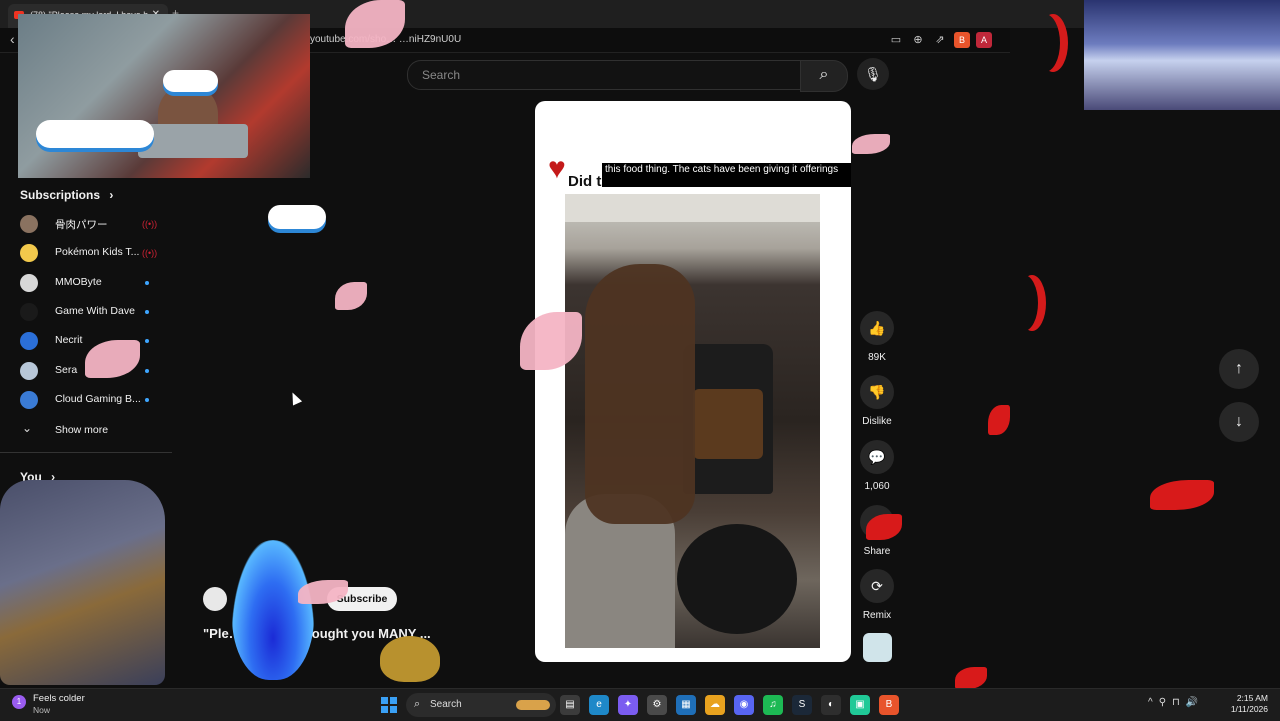 The height and width of the screenshot is (721, 1280). What do you see at coordinates (1162, 702) in the screenshot?
I see `pen-icon: ⚲` at bounding box center [1162, 702].